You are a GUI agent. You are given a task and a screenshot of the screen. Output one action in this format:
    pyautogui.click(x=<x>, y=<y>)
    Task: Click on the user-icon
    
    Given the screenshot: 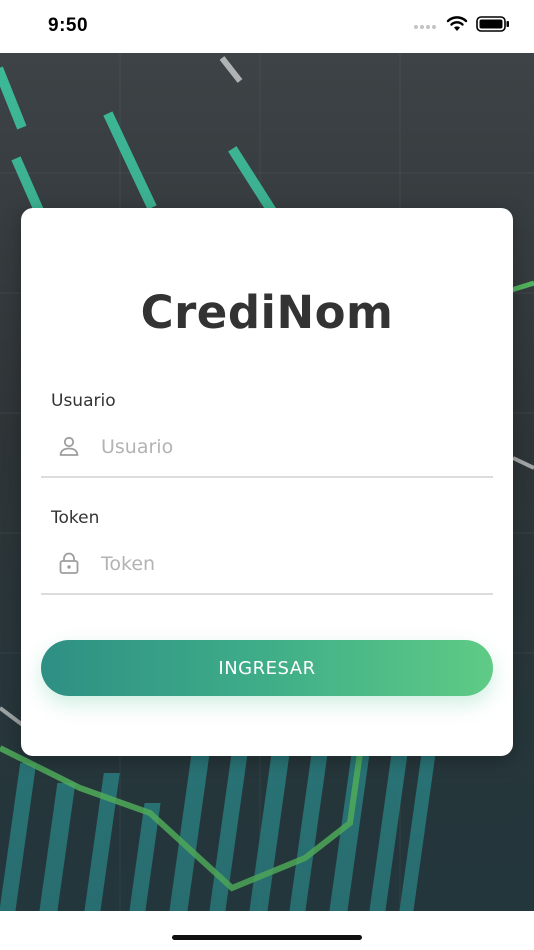 What is the action you would take?
    pyautogui.click(x=69, y=446)
    